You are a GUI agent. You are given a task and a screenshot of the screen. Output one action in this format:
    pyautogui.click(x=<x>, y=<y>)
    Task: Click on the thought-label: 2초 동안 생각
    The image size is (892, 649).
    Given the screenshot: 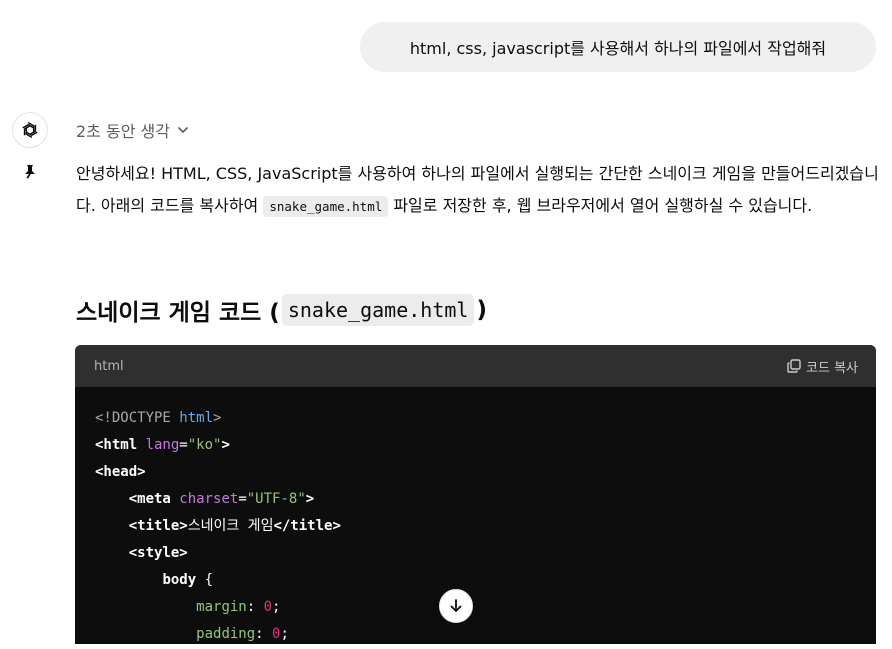 What is the action you would take?
    pyautogui.click(x=123, y=131)
    